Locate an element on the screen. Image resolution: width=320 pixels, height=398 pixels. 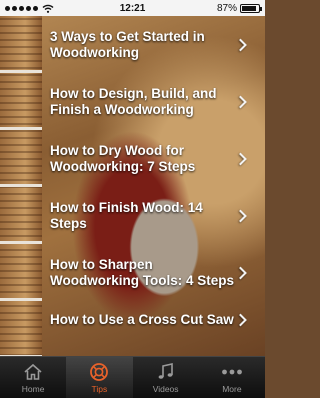
battery-fill is located at coordinates (249, 8).